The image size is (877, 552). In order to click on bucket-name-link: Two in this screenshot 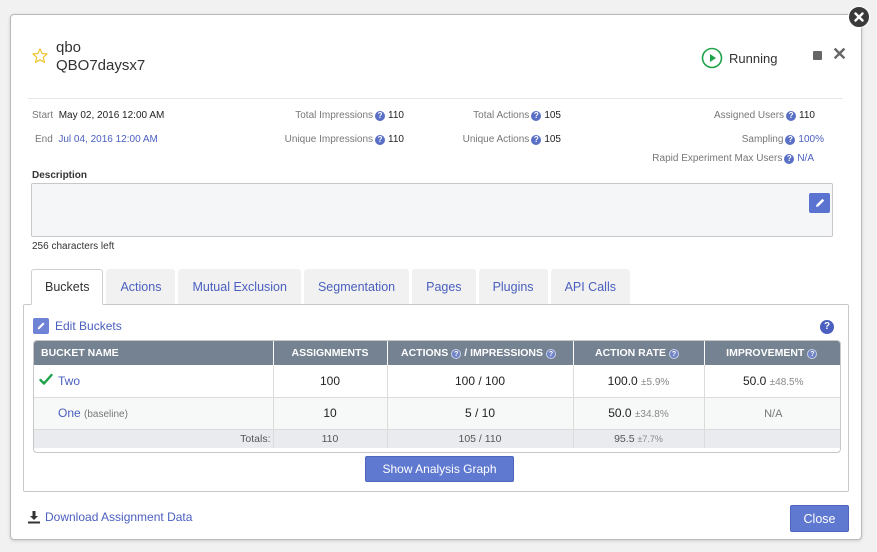, I will do `click(69, 381)`.